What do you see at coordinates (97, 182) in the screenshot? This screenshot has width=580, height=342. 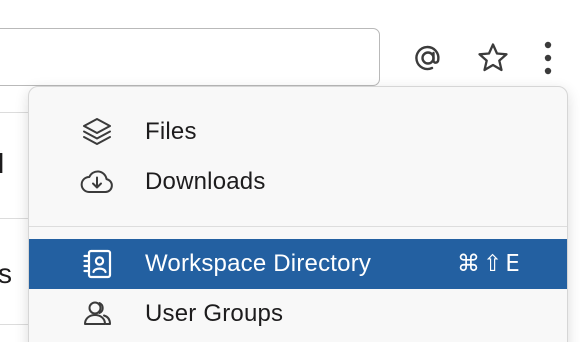 I see `cloud-download-icon` at bounding box center [97, 182].